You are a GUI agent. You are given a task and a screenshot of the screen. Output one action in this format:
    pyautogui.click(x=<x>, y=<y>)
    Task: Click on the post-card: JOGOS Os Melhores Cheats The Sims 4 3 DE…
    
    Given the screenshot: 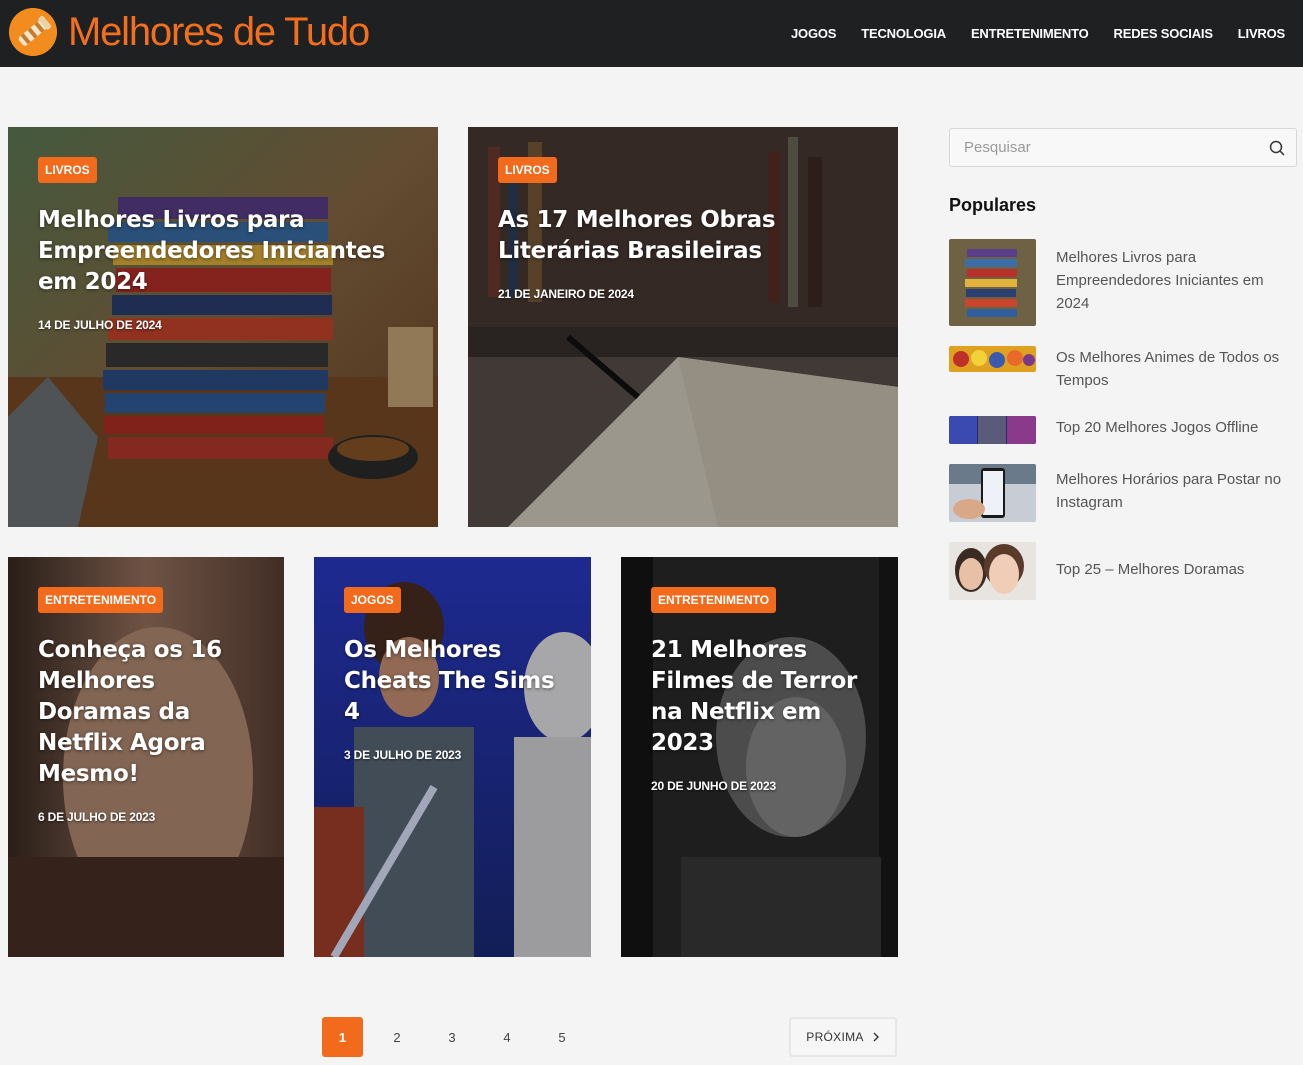 What is the action you would take?
    pyautogui.click(x=452, y=757)
    